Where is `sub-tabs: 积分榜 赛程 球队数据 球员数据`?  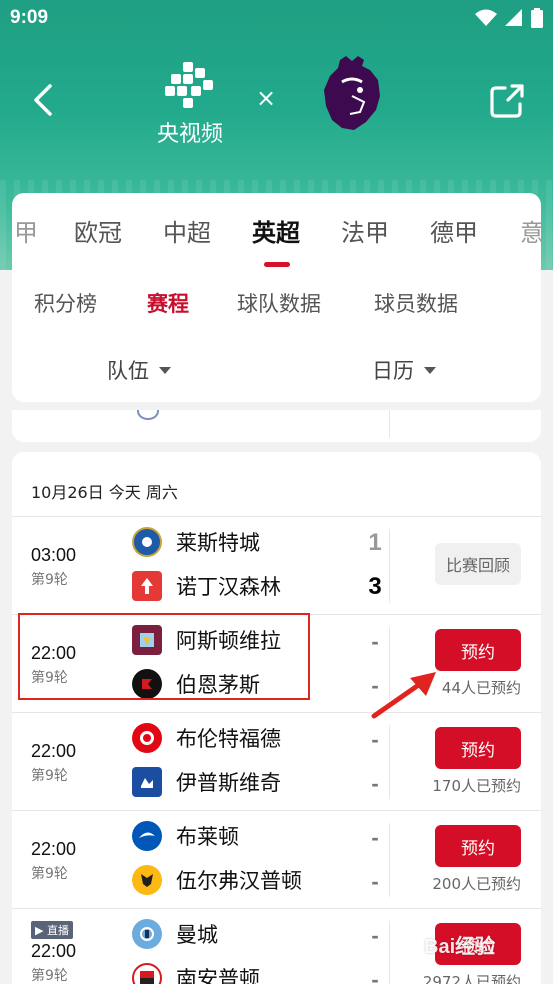 sub-tabs: 积分榜 赛程 球队数据 球员数据 is located at coordinates (276, 302).